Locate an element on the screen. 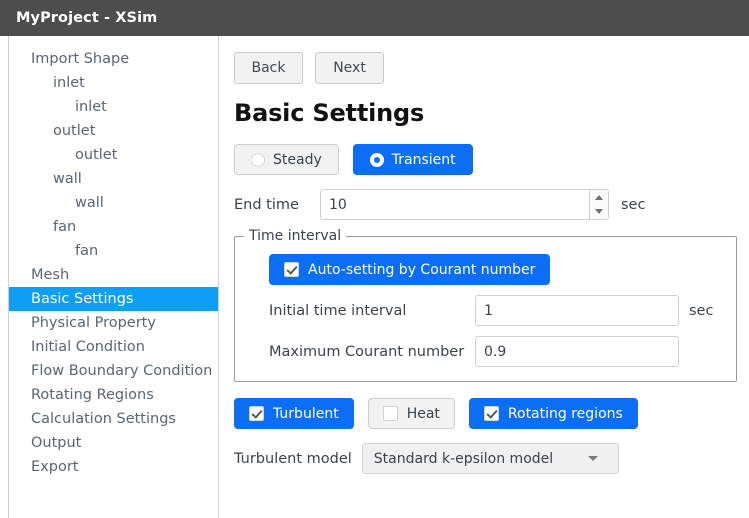 This screenshot has width=749, height=518. sidebar-item-flow-boundary-condition: Flow Boundary Condition is located at coordinates (113, 371).